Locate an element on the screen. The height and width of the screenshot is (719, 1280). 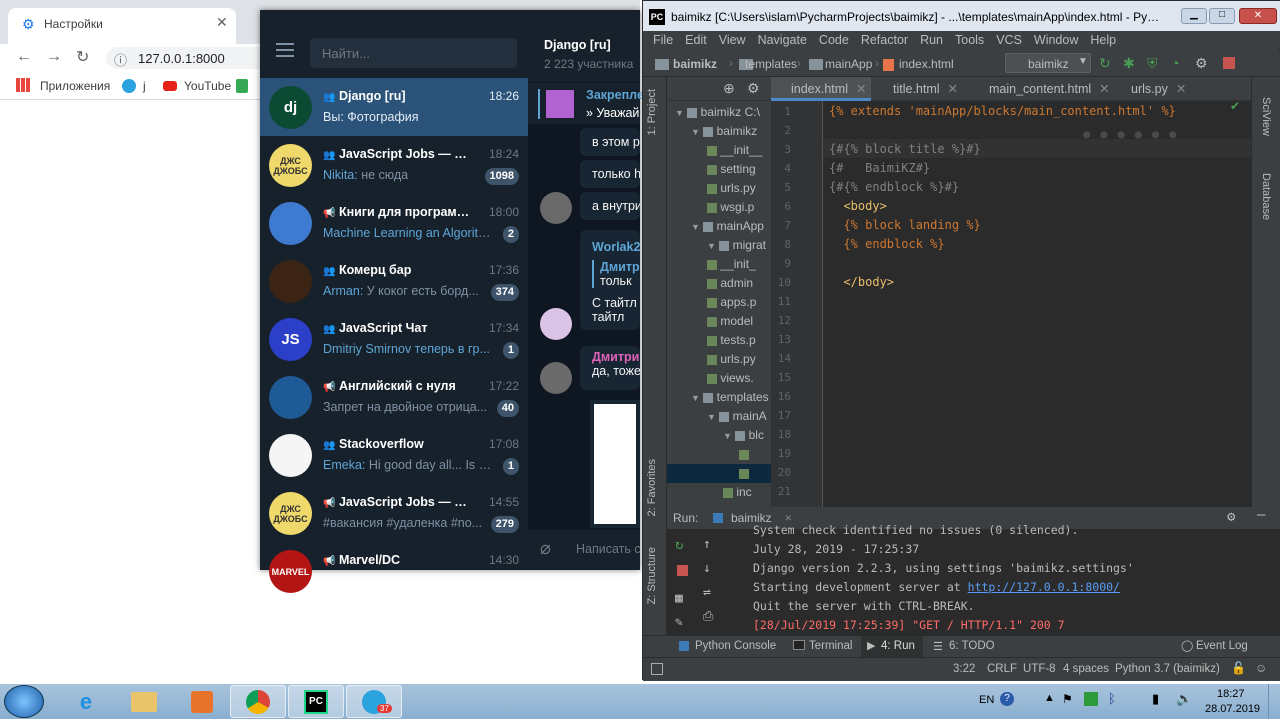
media-player-taskbar-button is located at coordinates (202, 701).